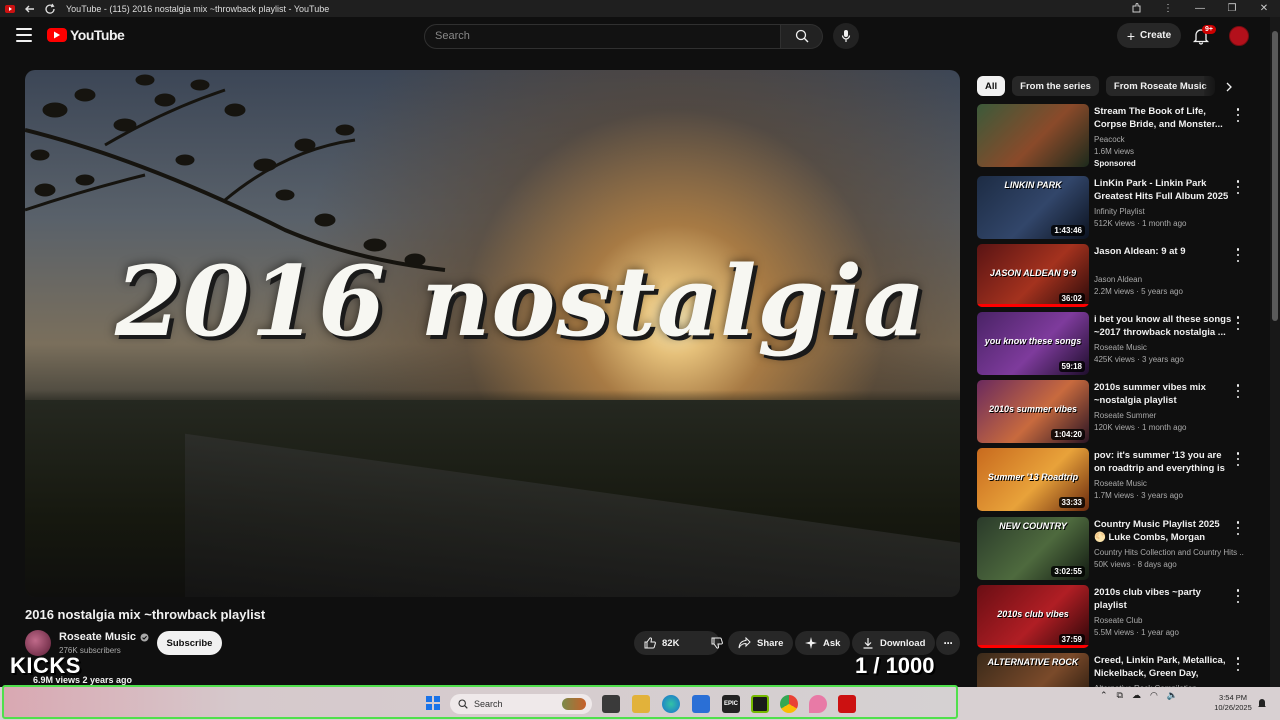 The image size is (1280, 720). Describe the element at coordinates (1169, 620) in the screenshot. I see `recommendation-channel: Roseate Club` at that location.